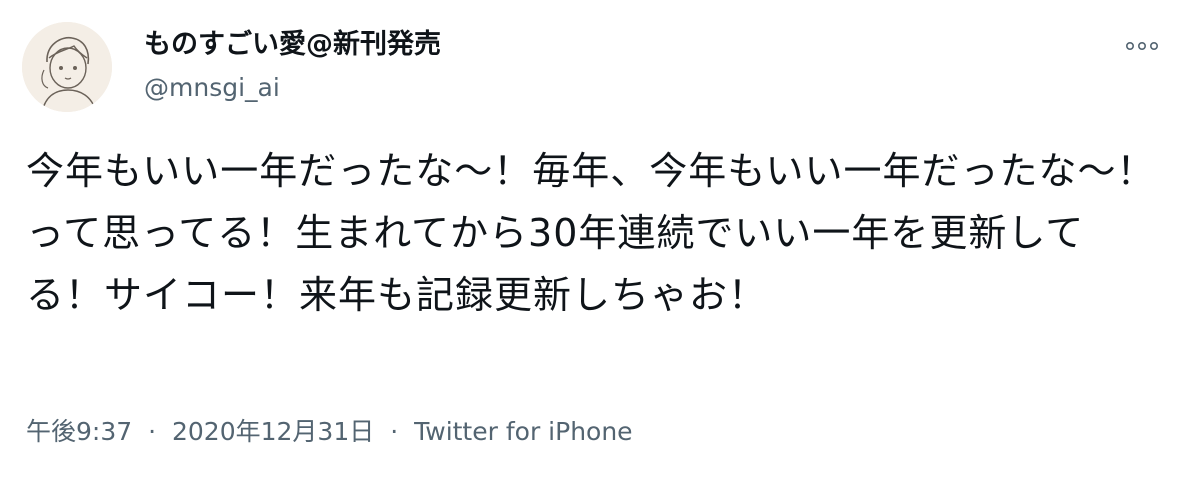 The width and height of the screenshot is (1184, 480). I want to click on more-options-button, so click(1142, 46).